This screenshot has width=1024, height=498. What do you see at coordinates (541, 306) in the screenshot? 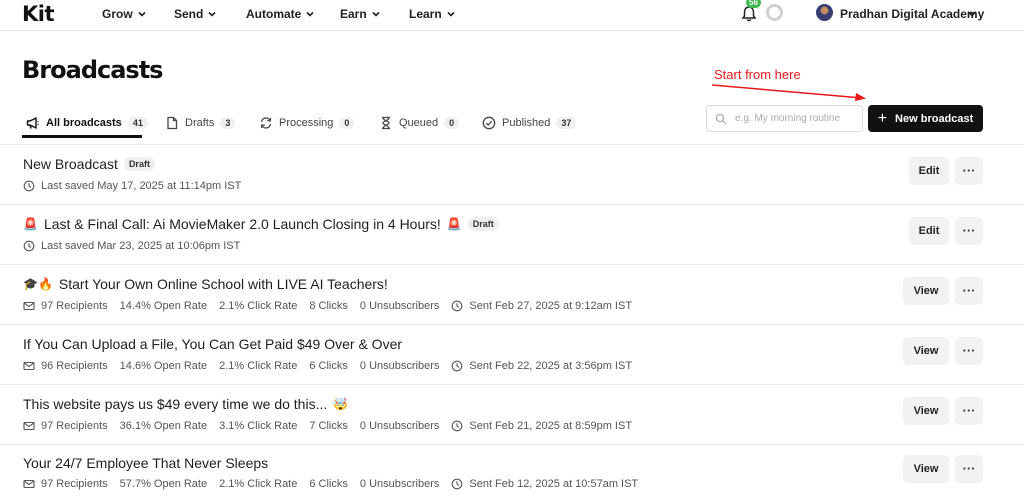
I see `sent-meta: Sent Feb 27, 2025 at 9:12am IST` at bounding box center [541, 306].